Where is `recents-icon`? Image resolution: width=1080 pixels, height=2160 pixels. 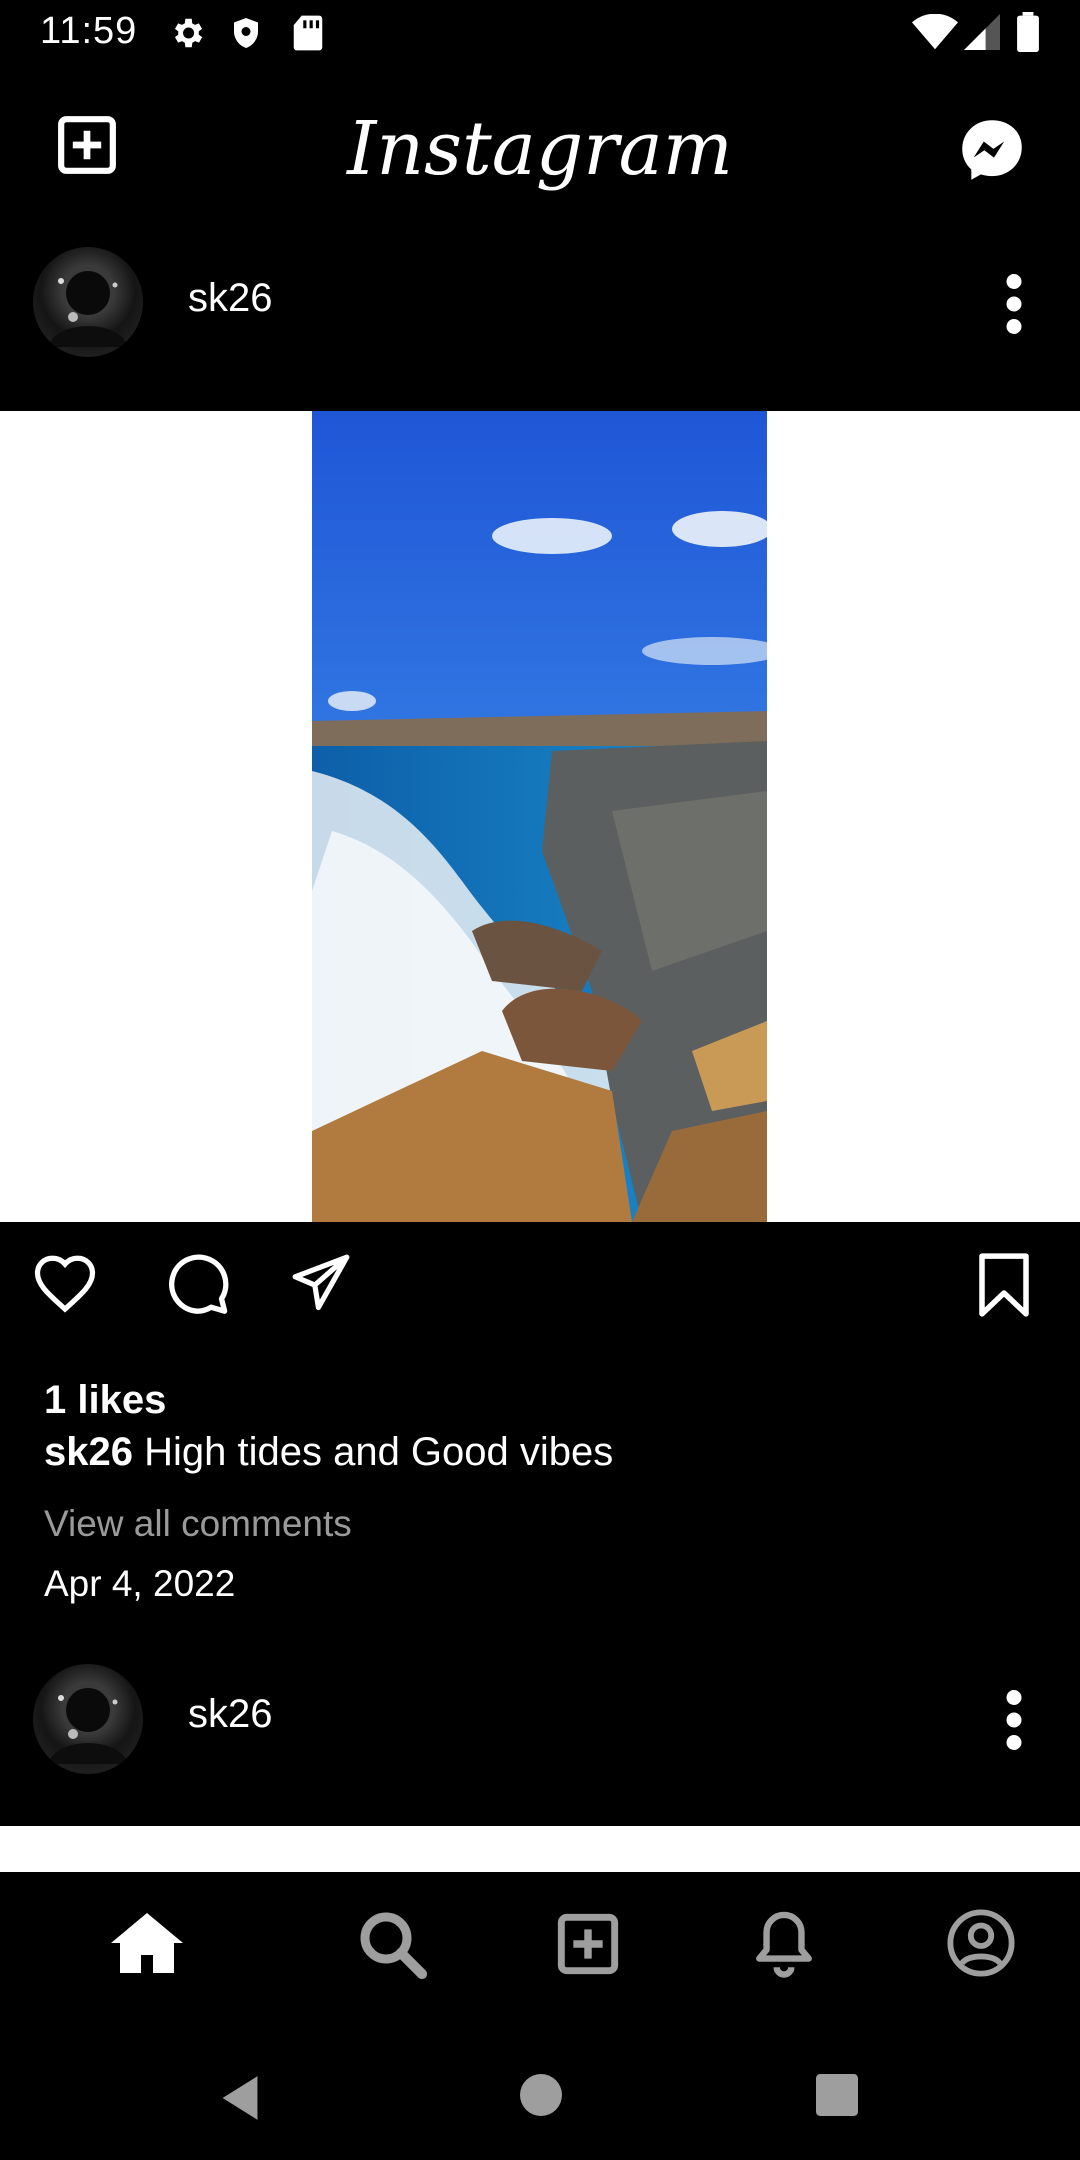
recents-icon is located at coordinates (837, 2097).